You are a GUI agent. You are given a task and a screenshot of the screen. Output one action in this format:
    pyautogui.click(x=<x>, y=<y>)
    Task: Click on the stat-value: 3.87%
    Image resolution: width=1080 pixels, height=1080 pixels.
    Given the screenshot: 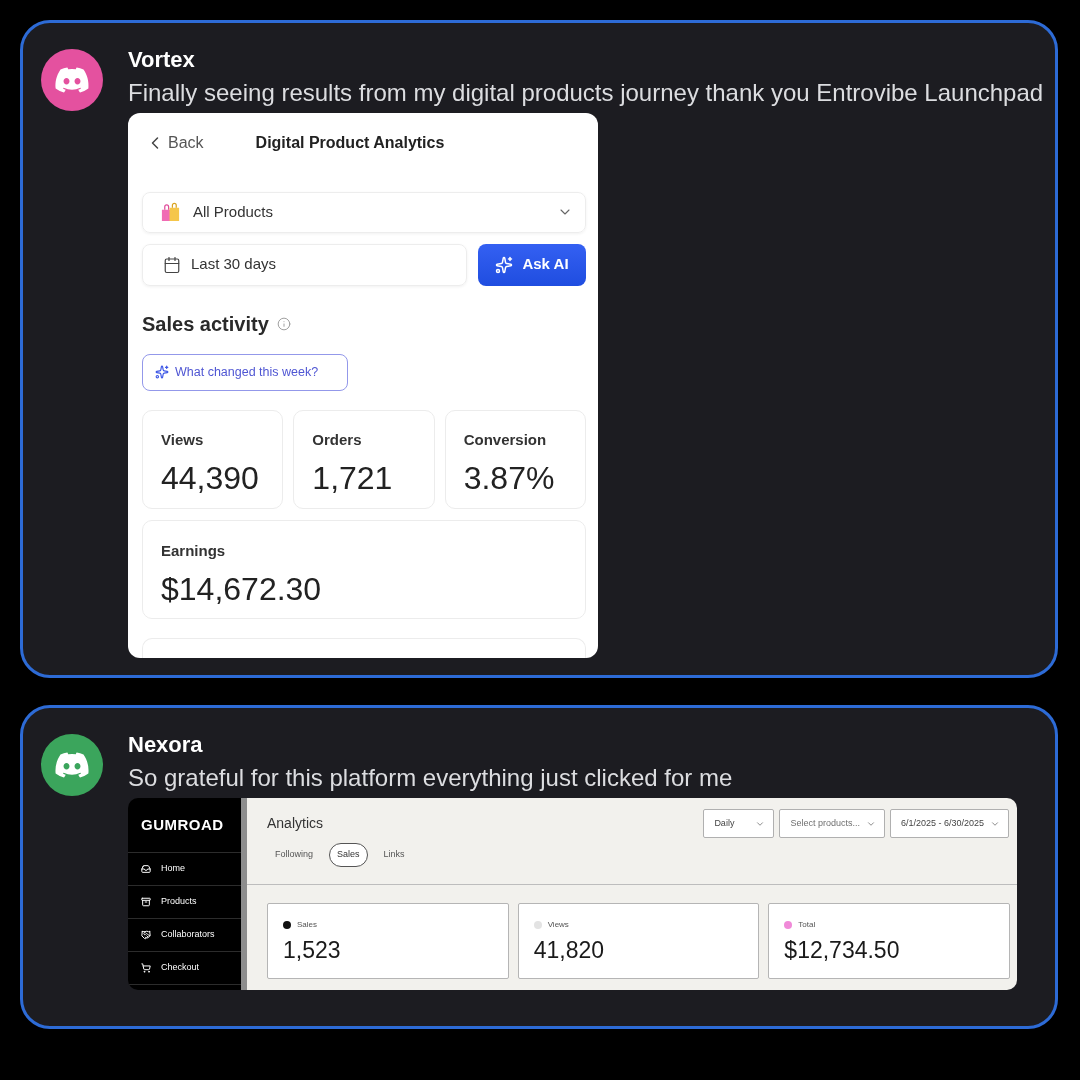 What is the action you would take?
    pyautogui.click(x=509, y=477)
    